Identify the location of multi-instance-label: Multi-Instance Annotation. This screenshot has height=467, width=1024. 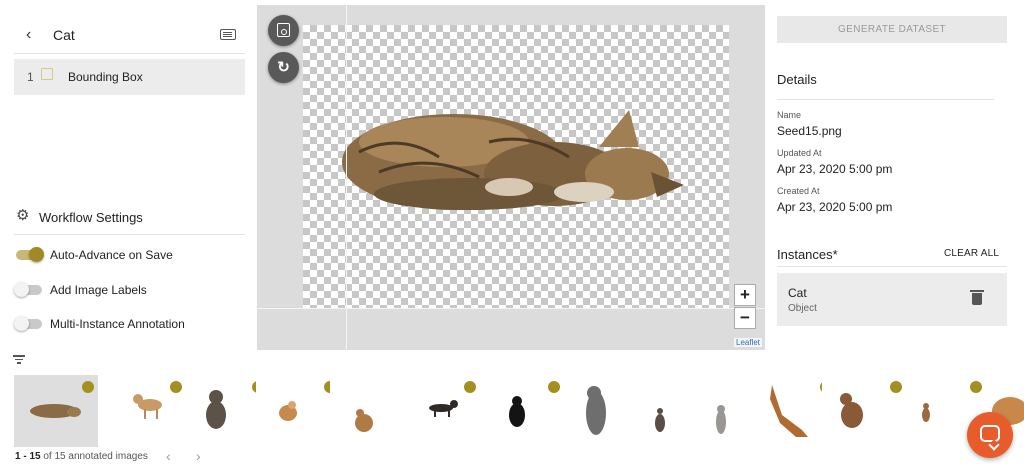
(117, 324).